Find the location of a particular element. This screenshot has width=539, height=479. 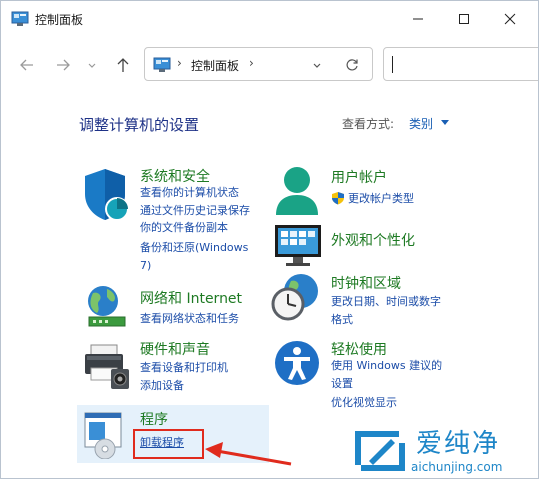

address-dropdown-button is located at coordinates (317, 65).